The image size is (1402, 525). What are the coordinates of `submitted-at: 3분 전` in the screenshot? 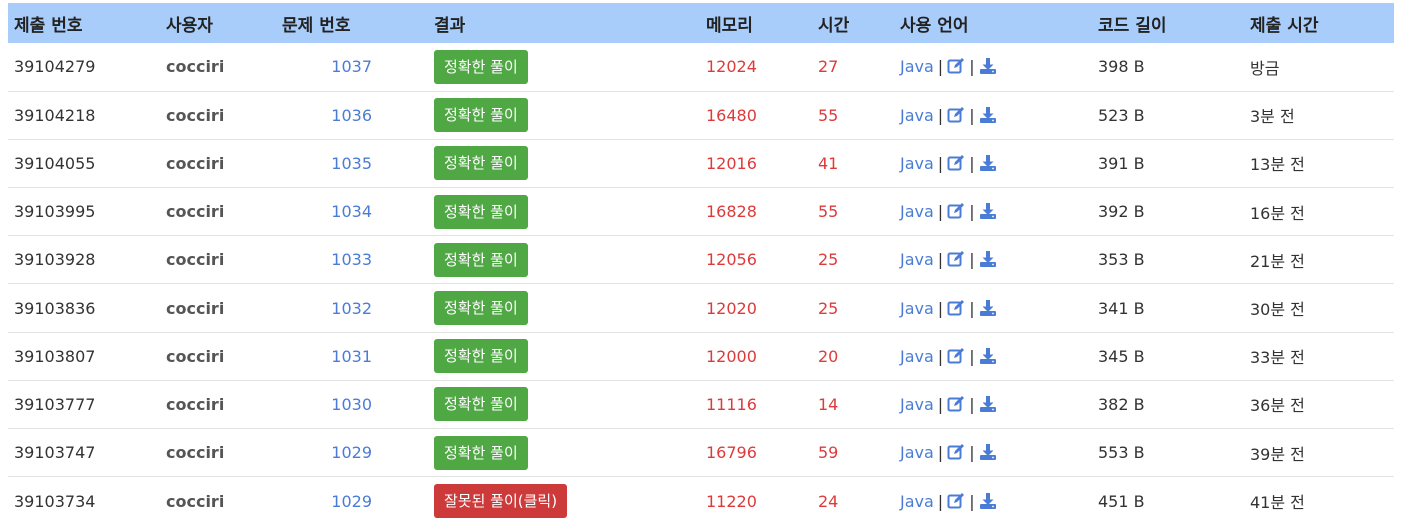 It's located at (1272, 117).